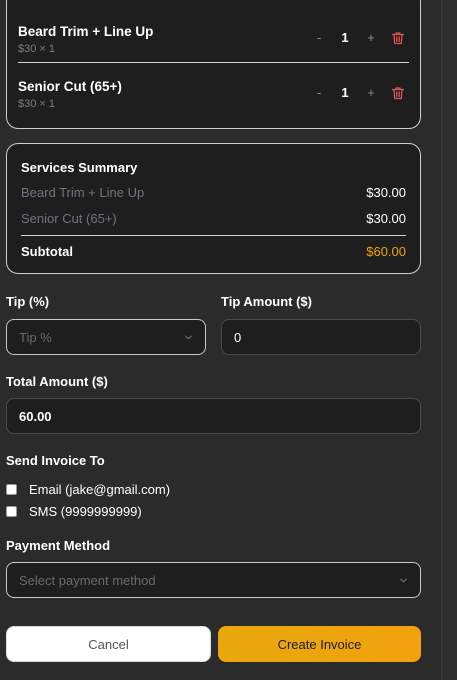 The height and width of the screenshot is (680, 457). What do you see at coordinates (238, 337) in the screenshot?
I see `tip-amount-value: 0` at bounding box center [238, 337].